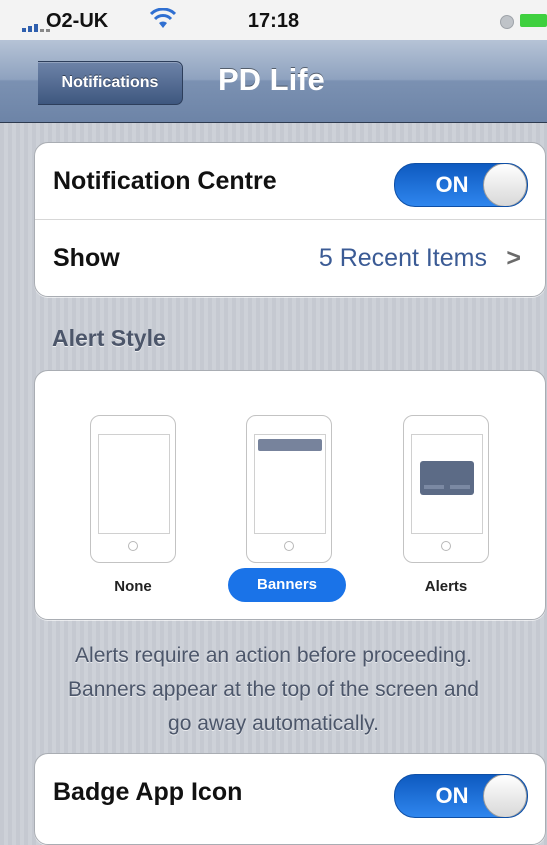  I want to click on alert-style-header: Alert Style, so click(109, 338).